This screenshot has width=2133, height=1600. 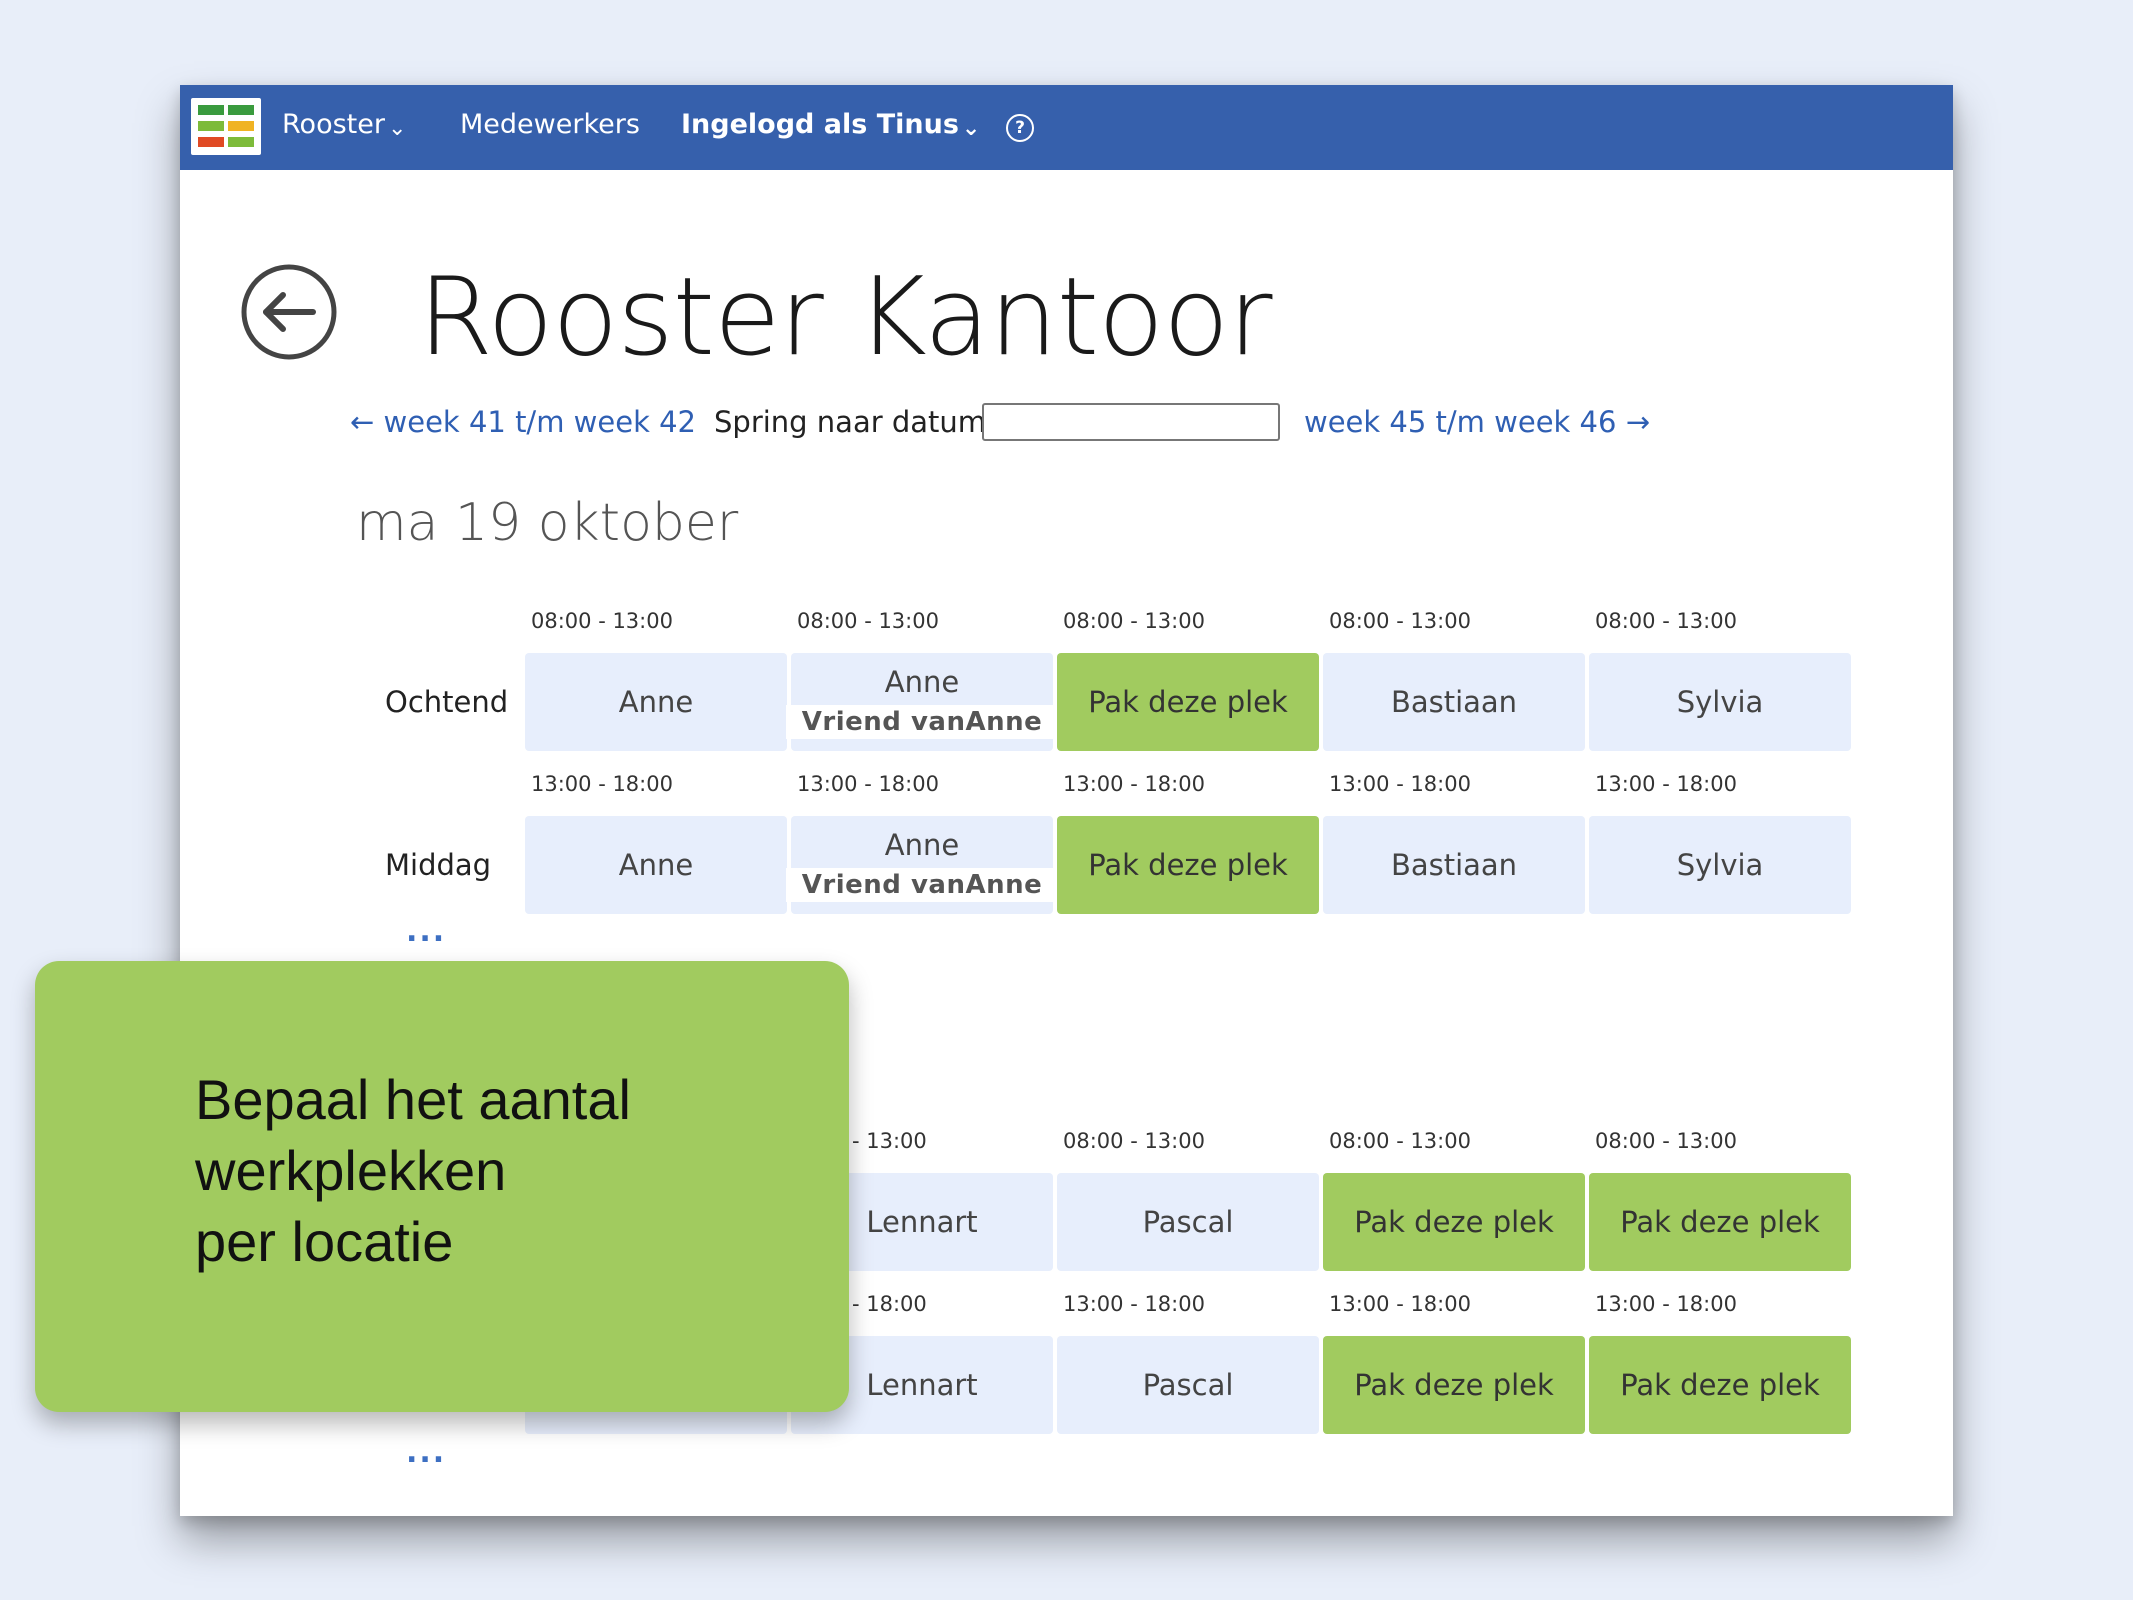 What do you see at coordinates (351, 1170) in the screenshot?
I see `callout-line: werkplekken` at bounding box center [351, 1170].